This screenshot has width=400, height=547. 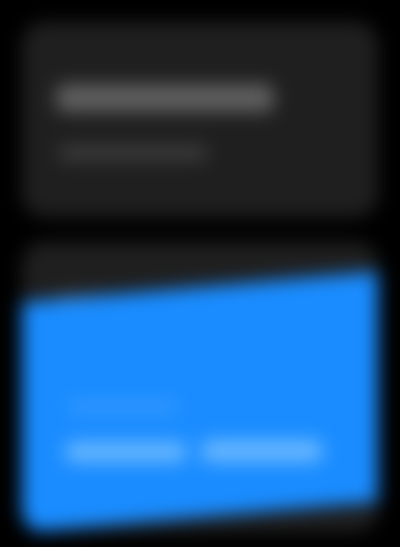 What do you see at coordinates (133, 153) in the screenshot?
I see `card-subtitle` at bounding box center [133, 153].